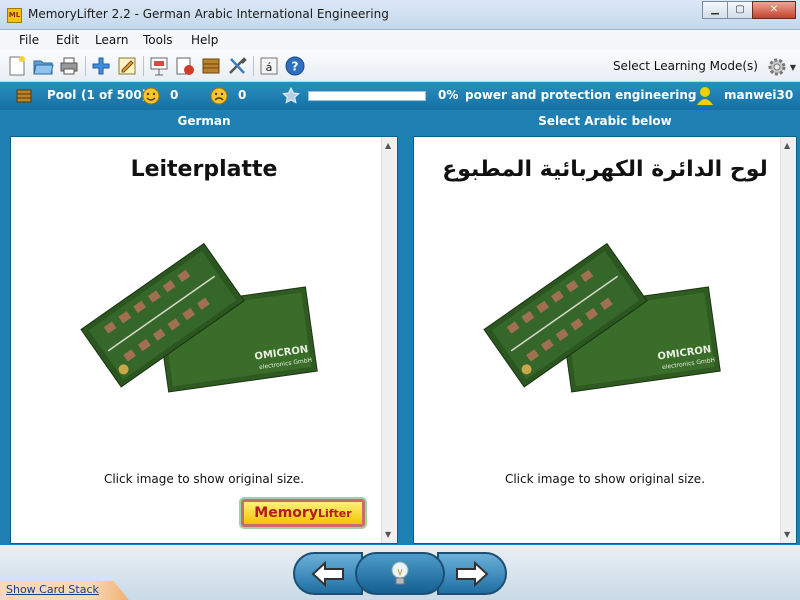 This screenshot has width=800, height=600. I want to click on gear-icon, so click(777, 67).